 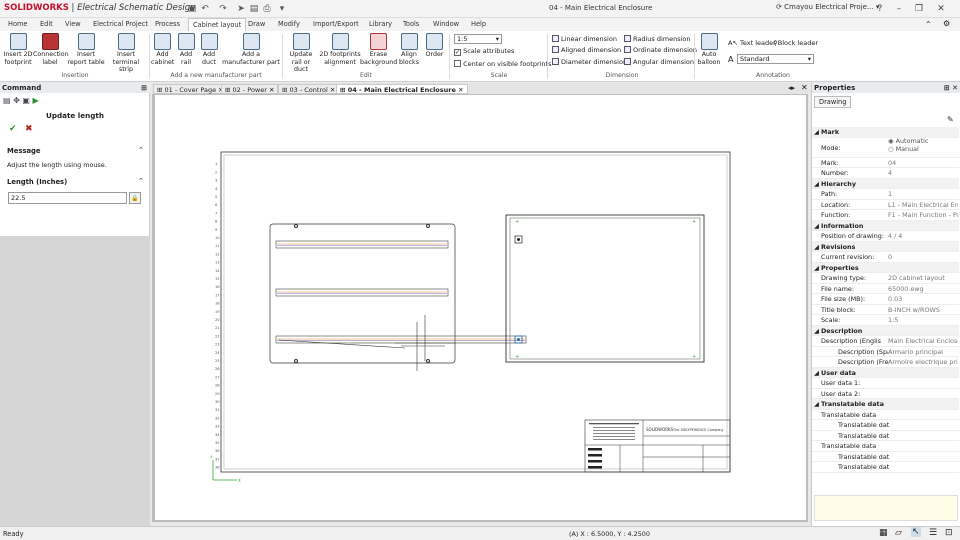 What do you see at coordinates (928, 24) in the screenshot?
I see `collapse-ribbon-icon: ⌃` at bounding box center [928, 24].